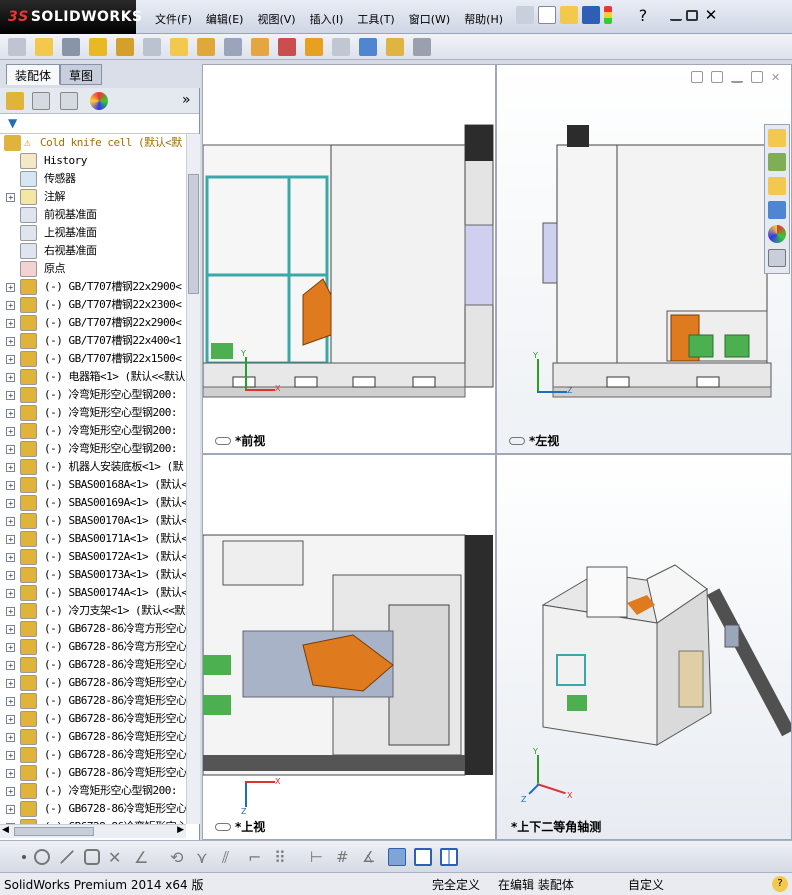  What do you see at coordinates (93, 341) in the screenshot?
I see `tree-item: + (-) GB/T707槽钢22x400<1` at bounding box center [93, 341].